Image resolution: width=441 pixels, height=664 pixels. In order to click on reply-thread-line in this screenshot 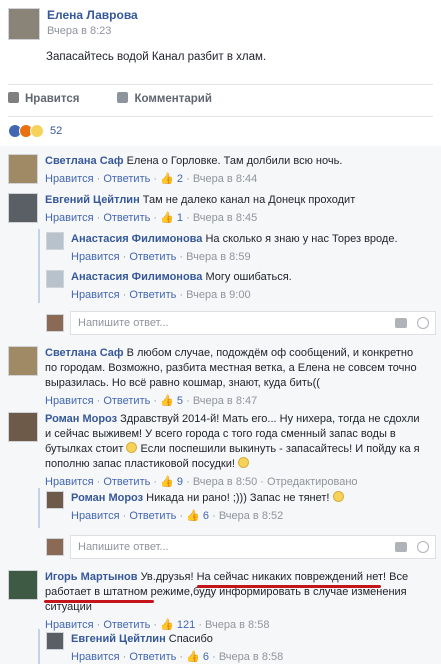, I will do `click(39, 646)`.